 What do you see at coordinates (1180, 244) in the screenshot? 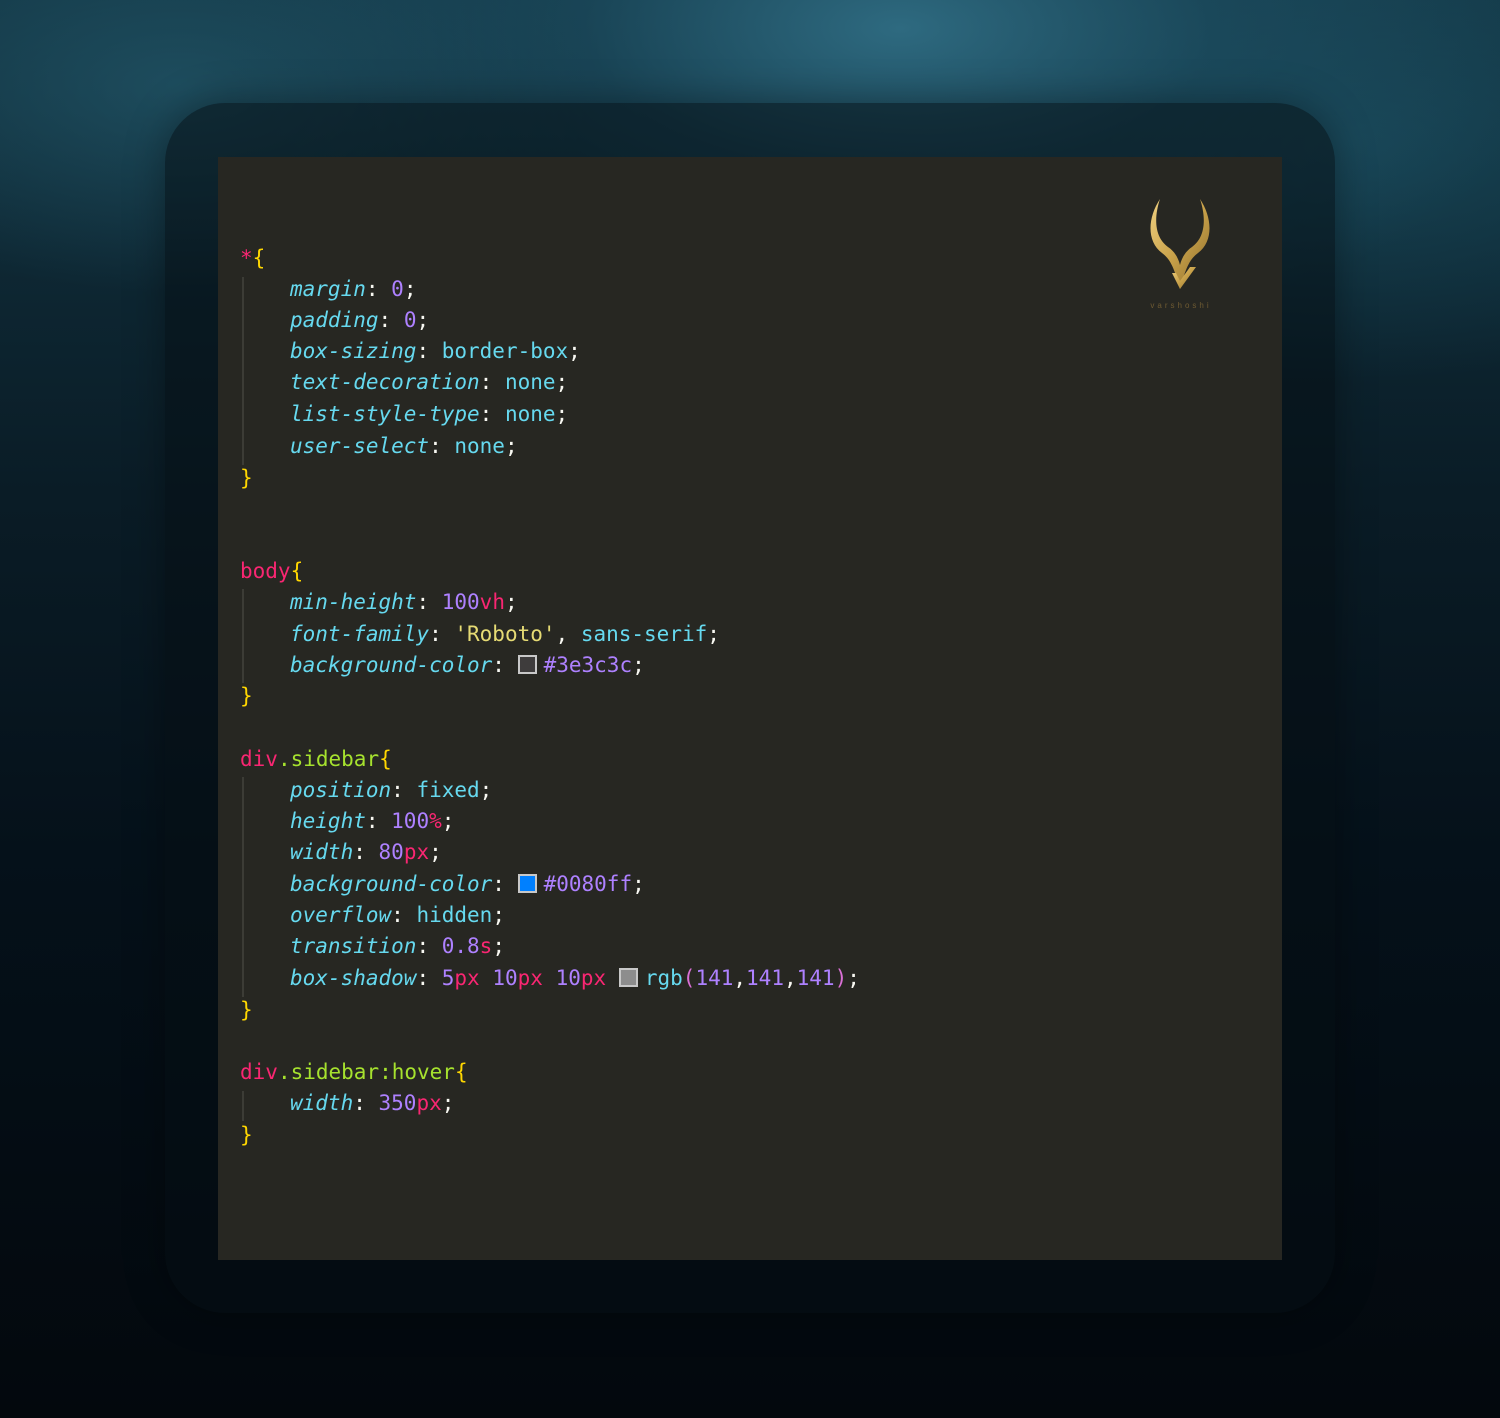
I see `horns-logo-icon` at bounding box center [1180, 244].